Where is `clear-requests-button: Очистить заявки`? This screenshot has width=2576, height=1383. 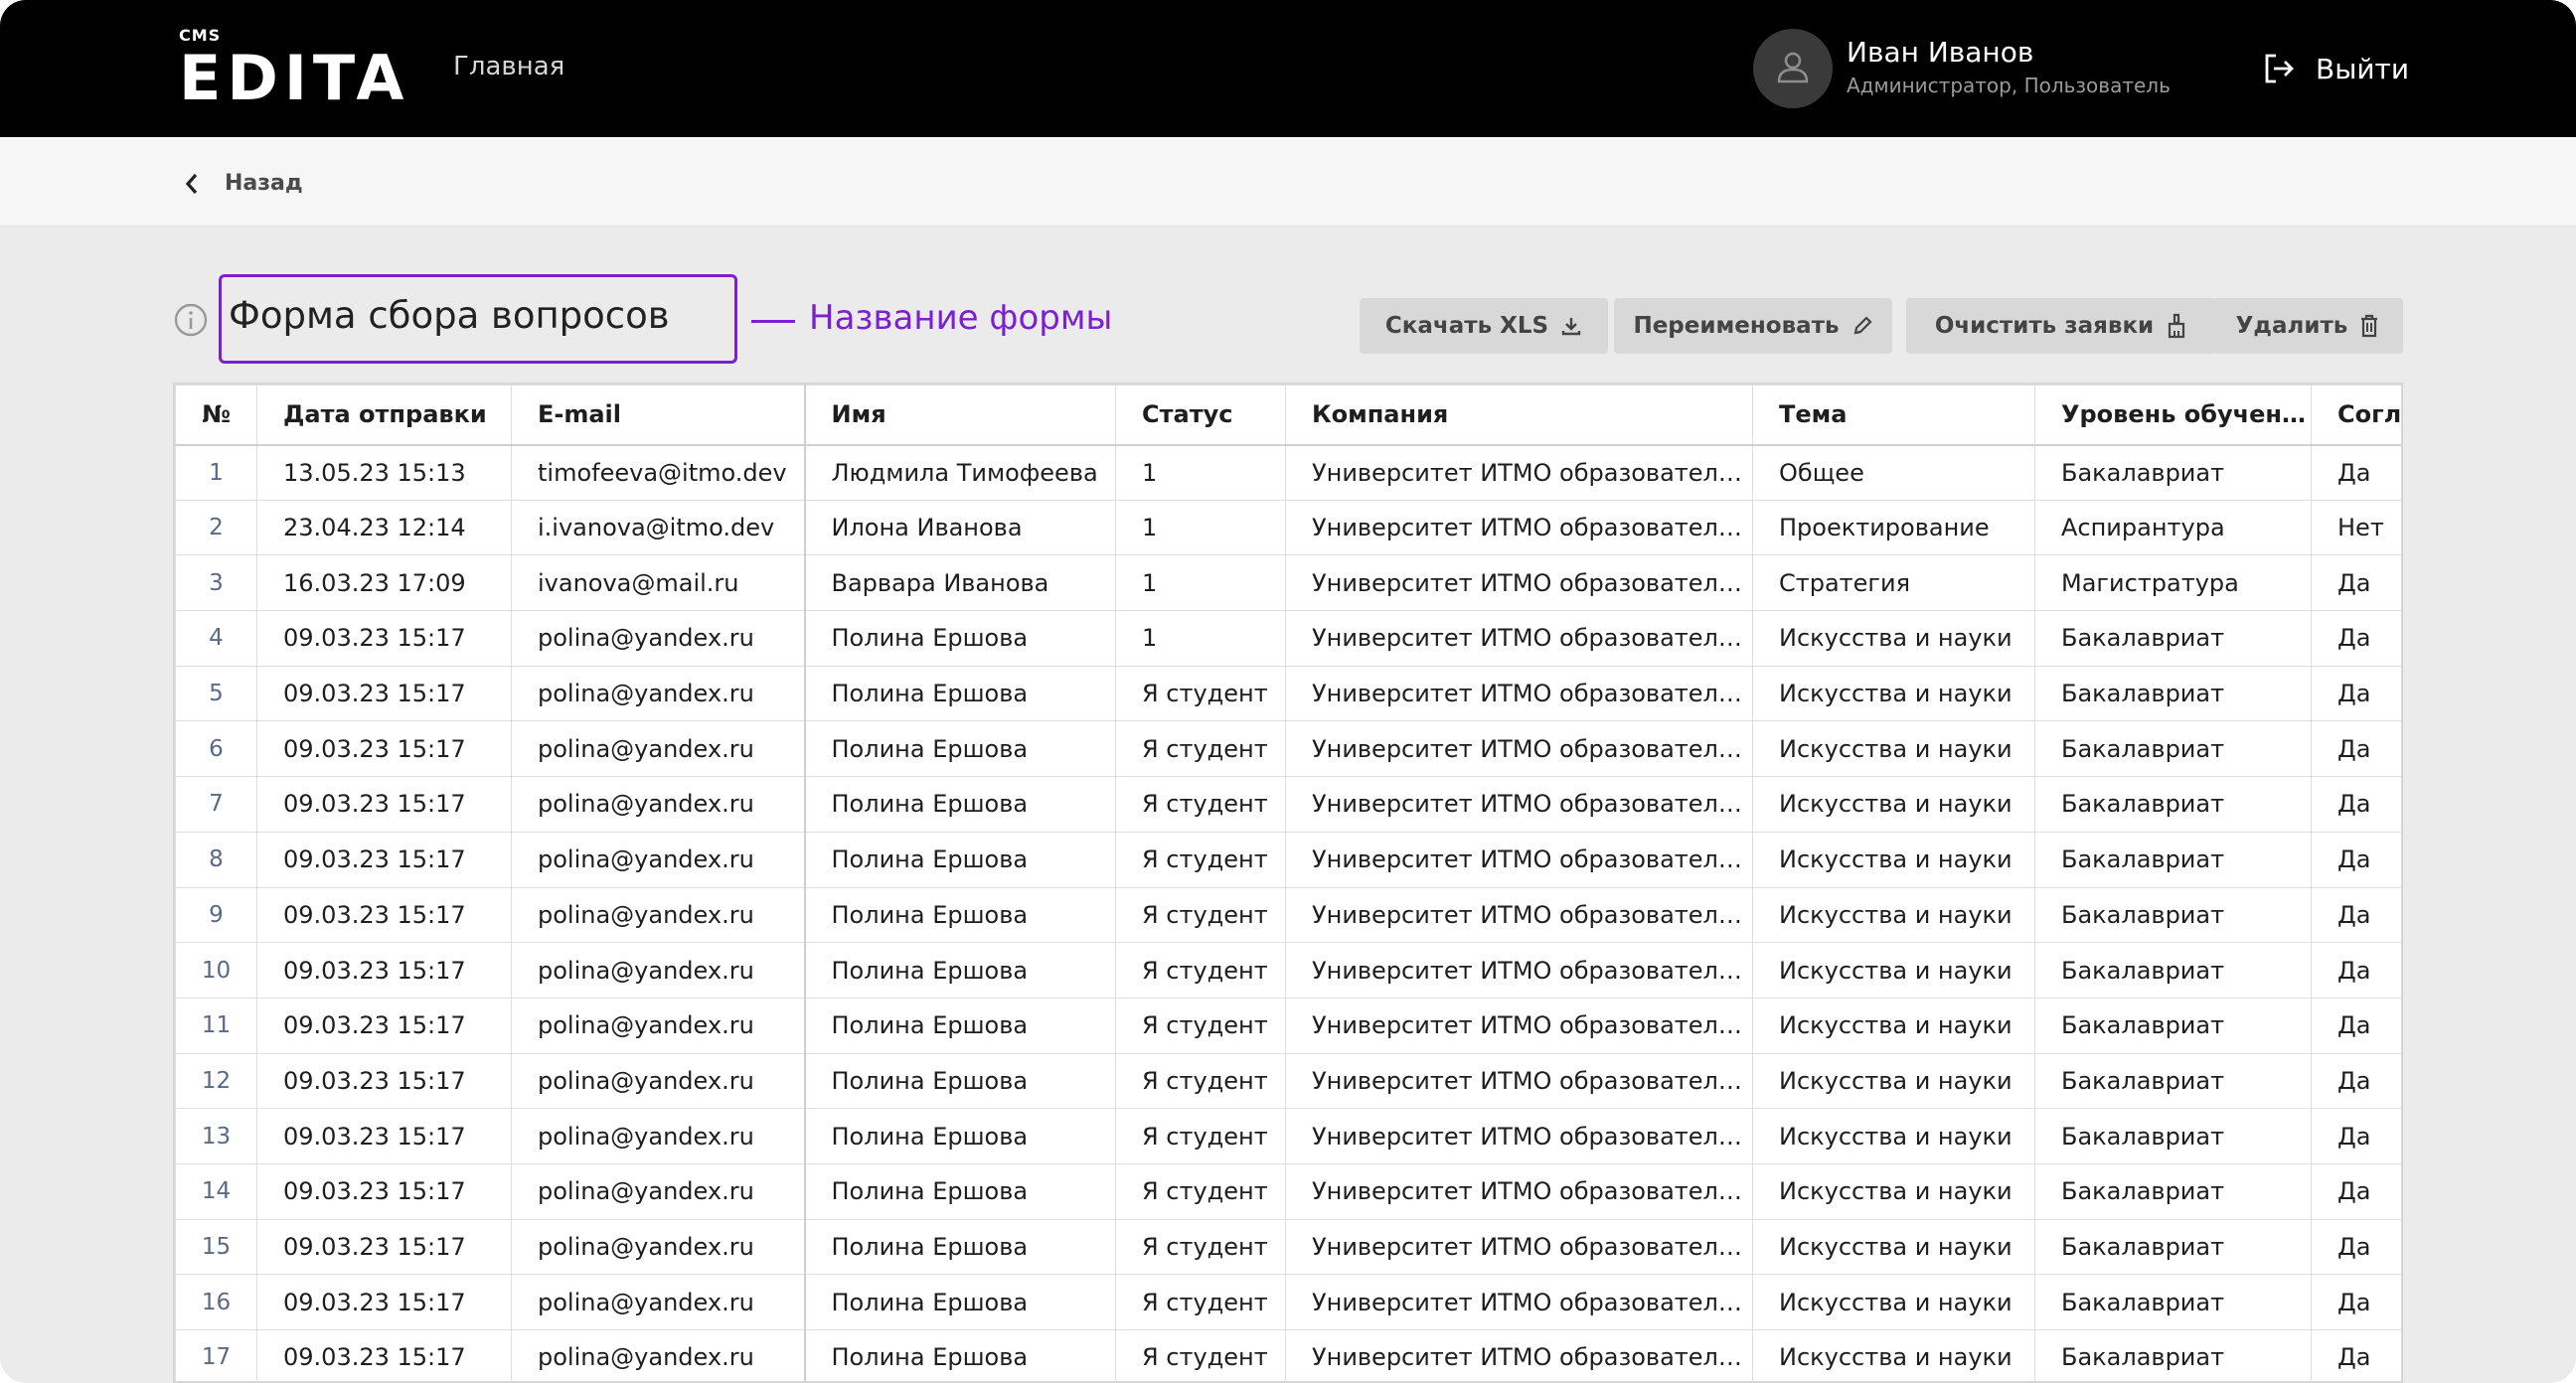 clear-requests-button: Очистить заявки is located at coordinates (2061, 326).